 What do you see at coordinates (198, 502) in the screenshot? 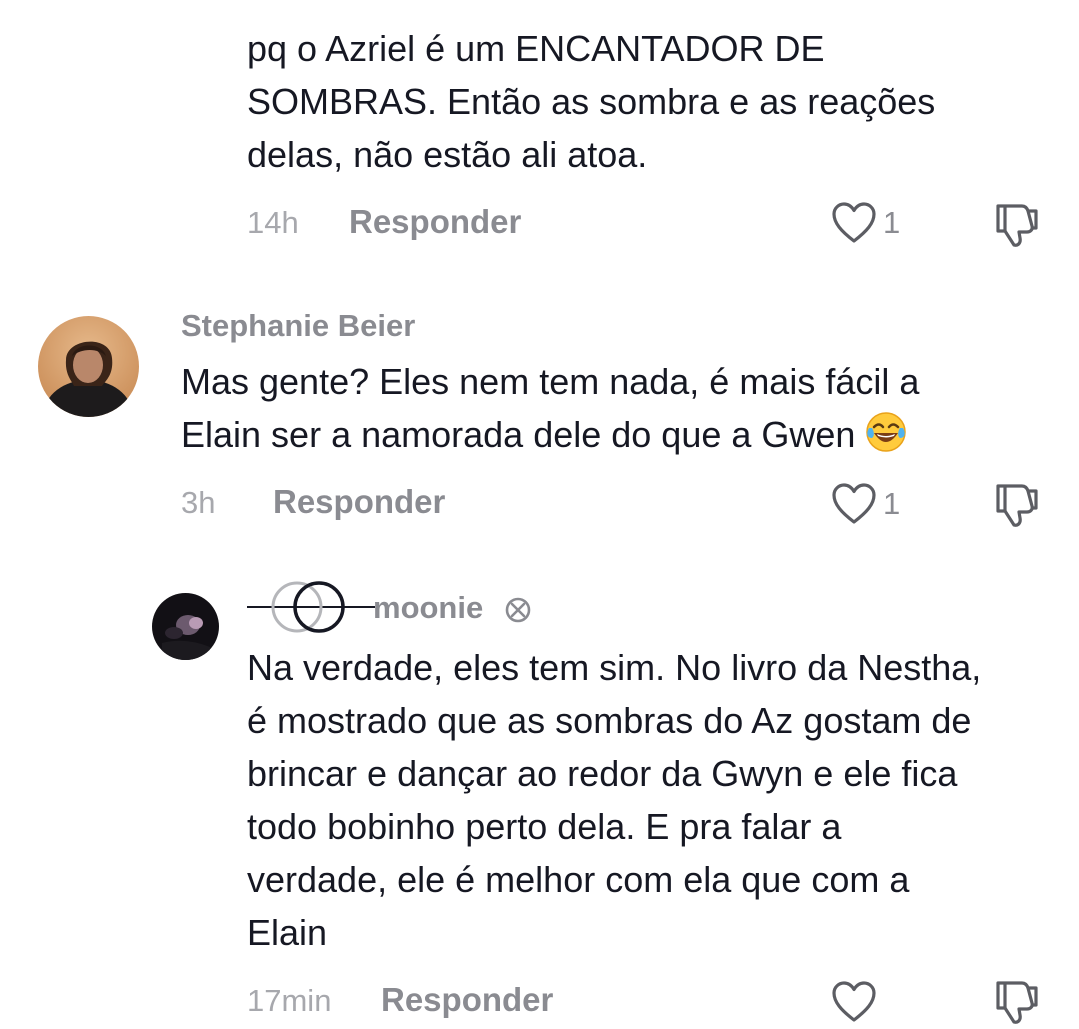
I see `comment-timestamp: 3h` at bounding box center [198, 502].